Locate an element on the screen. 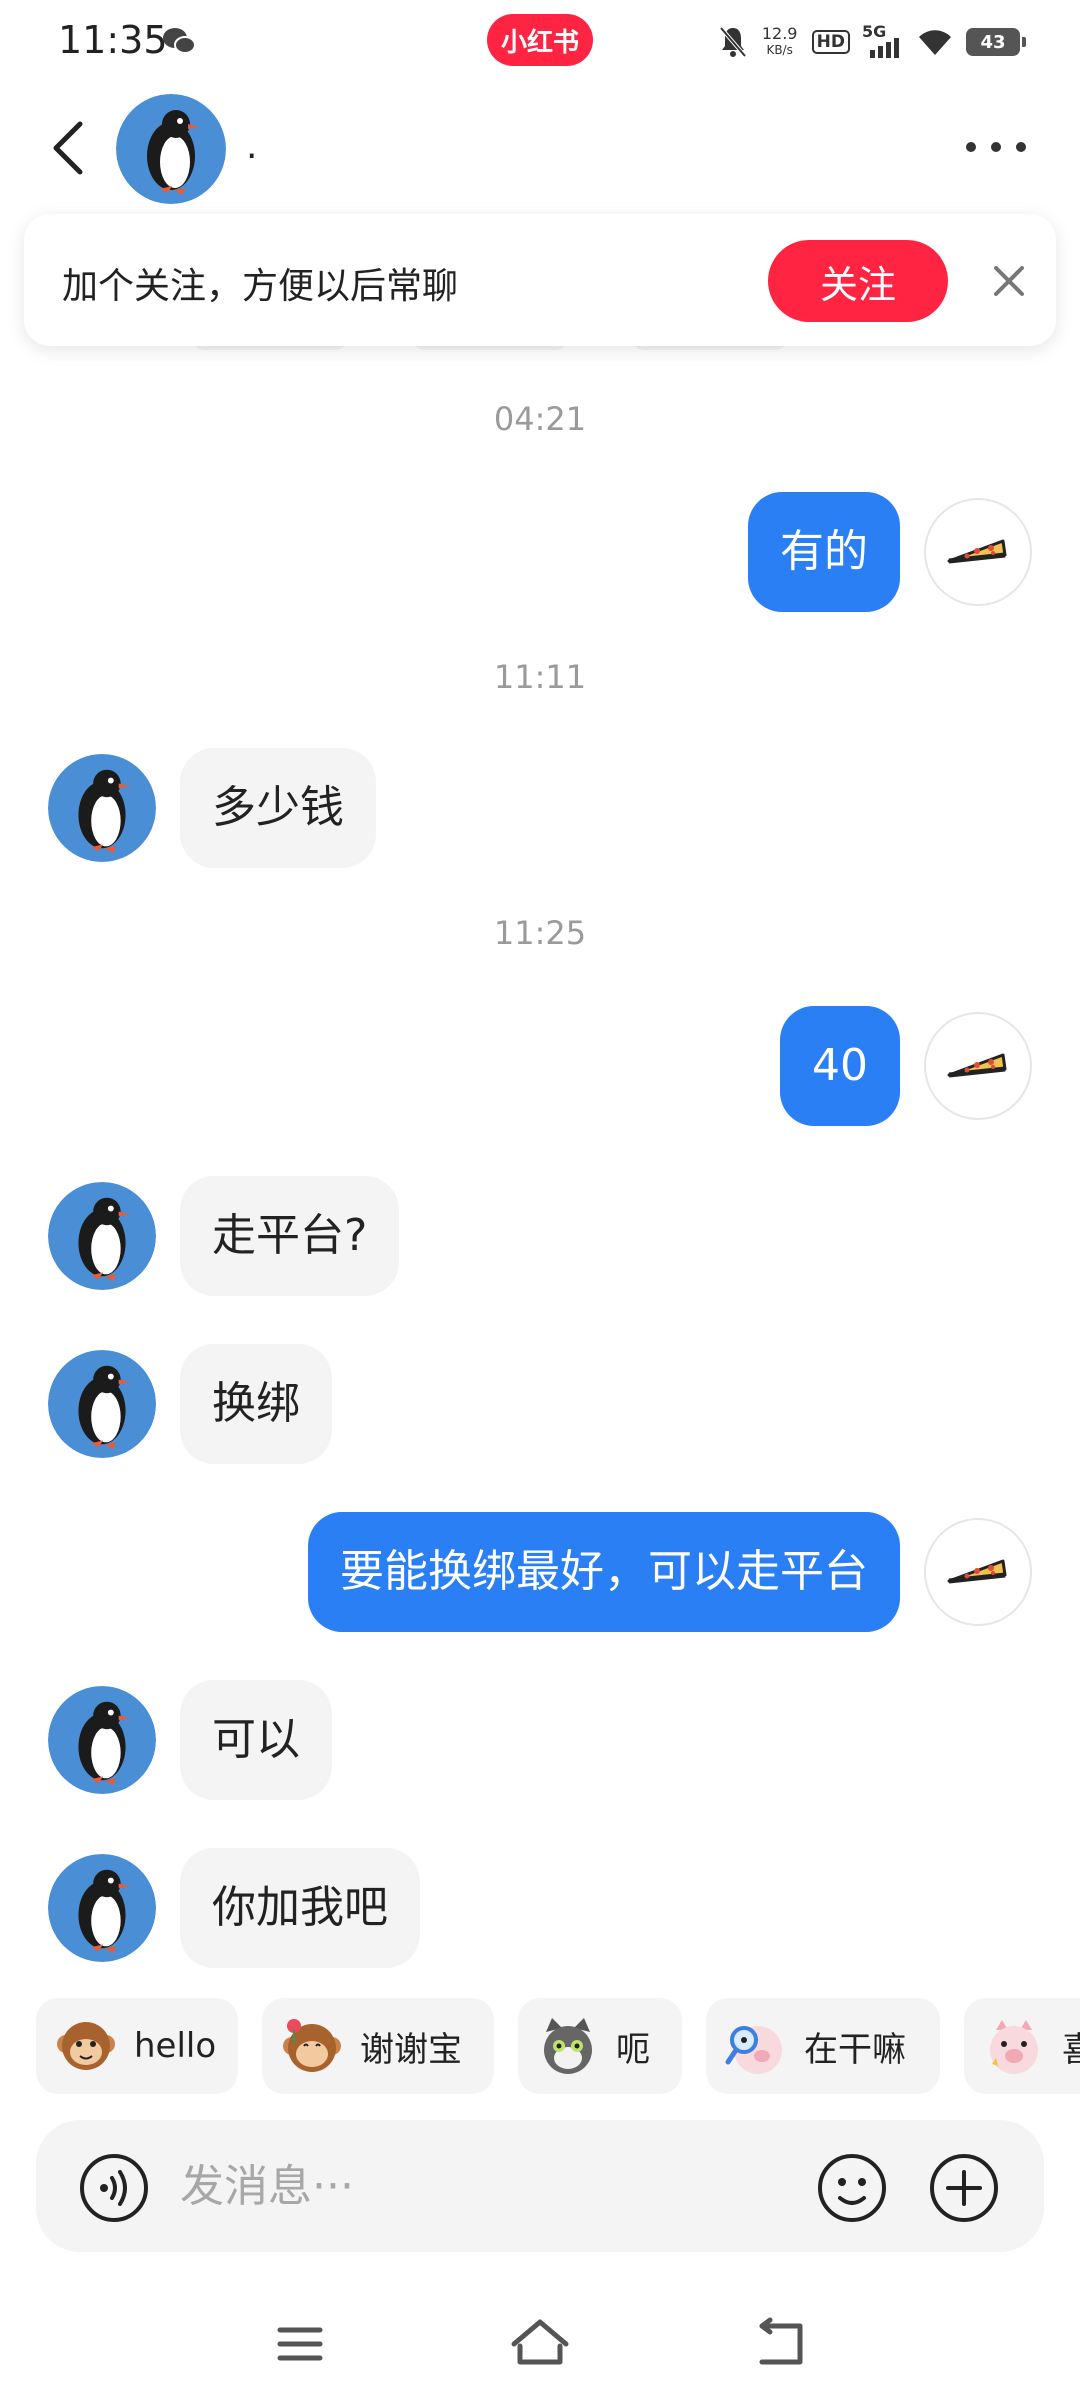 This screenshot has width=1080, height=2400. wifi-icon is located at coordinates (935, 42).